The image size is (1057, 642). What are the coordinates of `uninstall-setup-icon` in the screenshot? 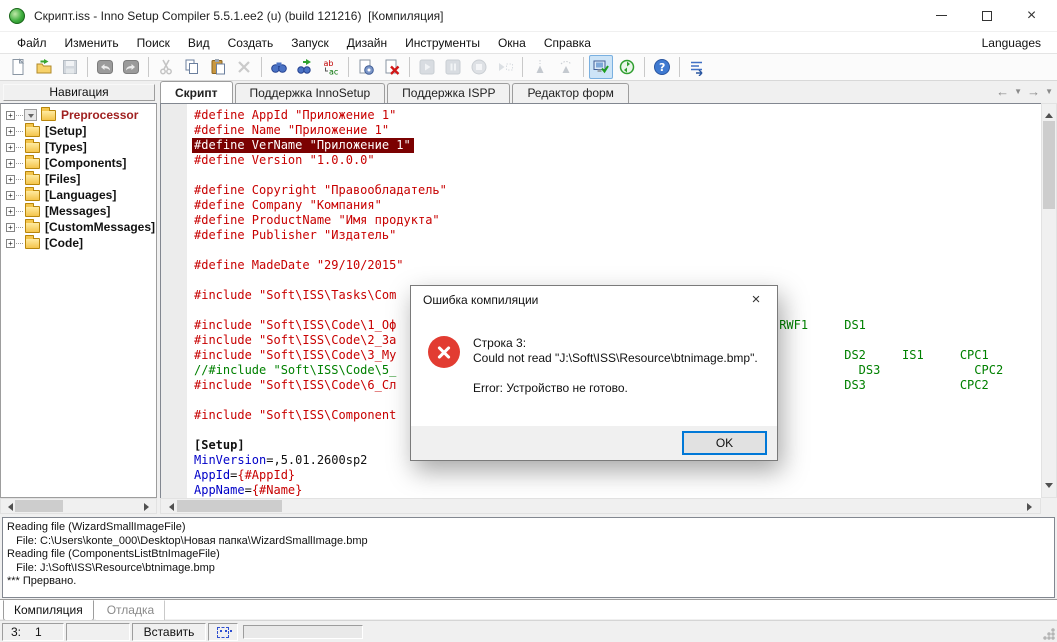 It's located at (627, 67).